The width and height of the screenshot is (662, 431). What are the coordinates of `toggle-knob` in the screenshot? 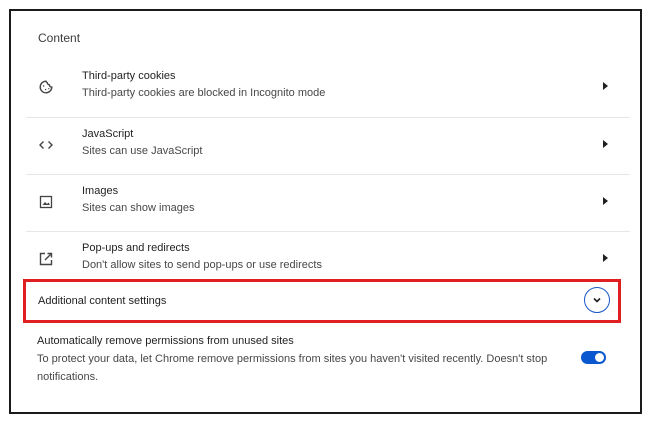 It's located at (599, 357).